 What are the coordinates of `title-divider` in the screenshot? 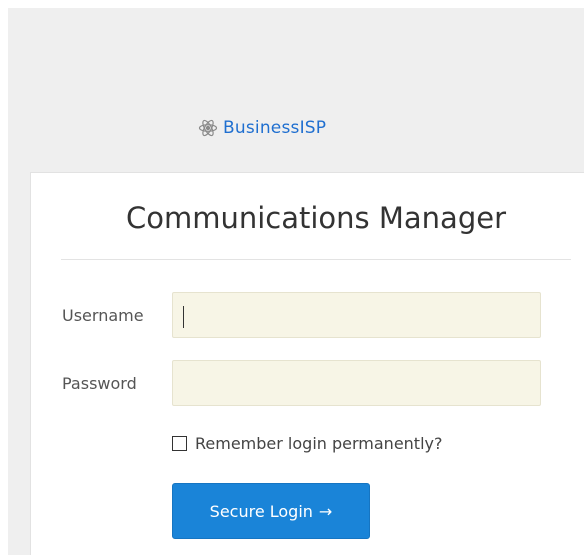 It's located at (316, 259).